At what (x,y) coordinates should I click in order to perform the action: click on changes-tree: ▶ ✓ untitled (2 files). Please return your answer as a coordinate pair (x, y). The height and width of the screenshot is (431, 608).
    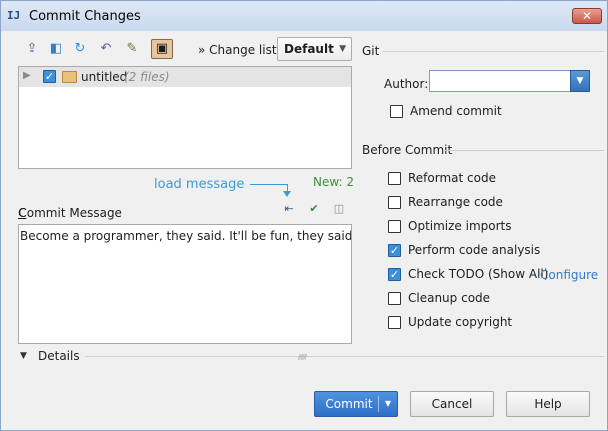
    Looking at the image, I should click on (185, 117).